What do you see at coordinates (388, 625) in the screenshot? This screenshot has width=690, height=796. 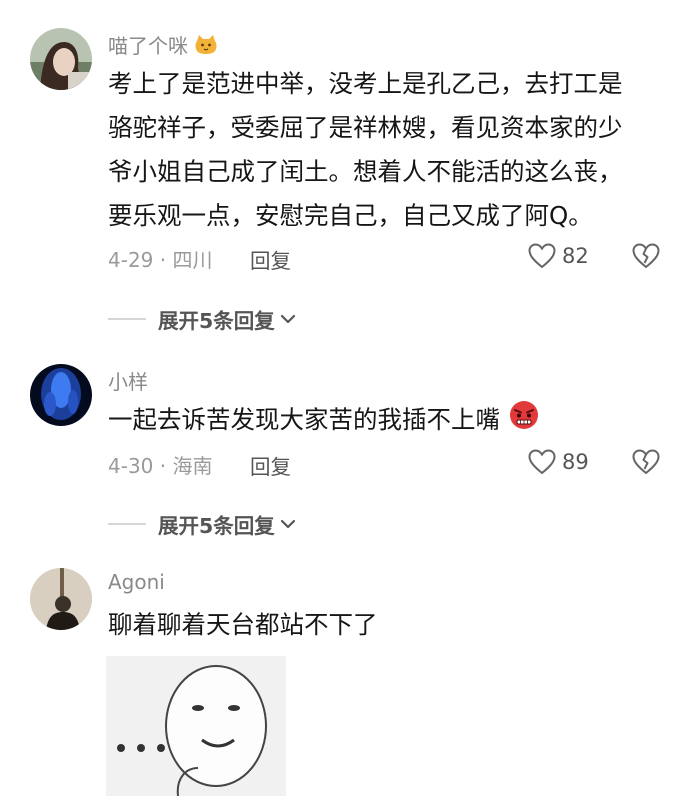 I see `comment-text: 聊着聊着天台都站不下了` at bounding box center [388, 625].